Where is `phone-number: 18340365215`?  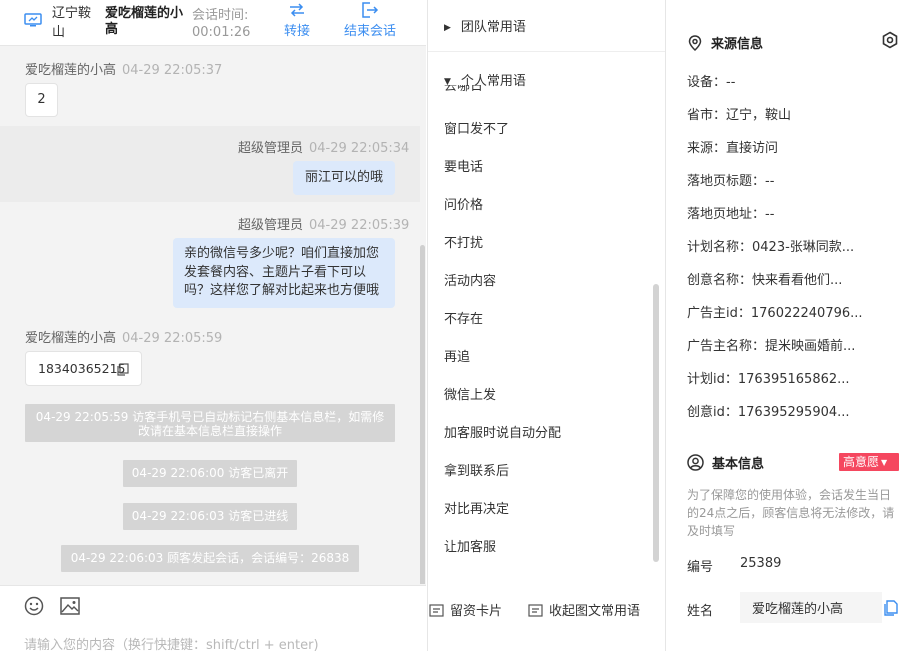 phone-number: 18340365215 is located at coordinates (82, 368).